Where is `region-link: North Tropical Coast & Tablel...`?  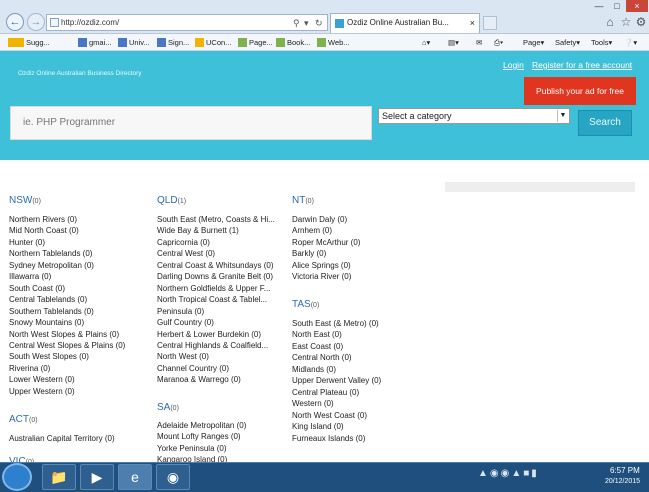 region-link: North Tropical Coast & Tablel... is located at coordinates (218, 299).